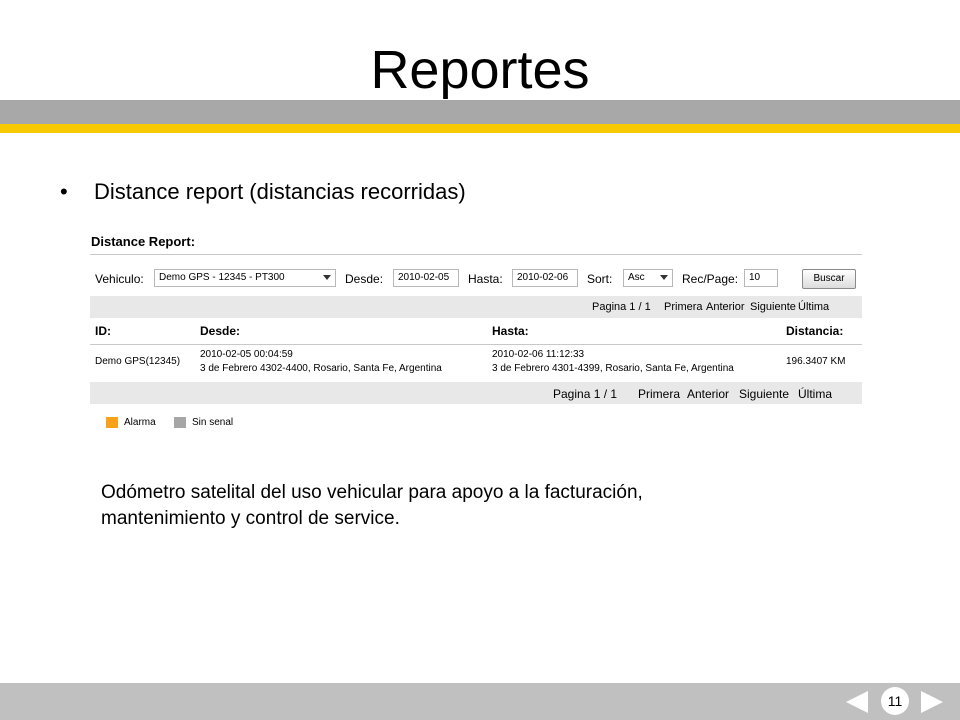 The image size is (960, 720). What do you see at coordinates (773, 307) in the screenshot?
I see `pager-next-link: Siguiente` at bounding box center [773, 307].